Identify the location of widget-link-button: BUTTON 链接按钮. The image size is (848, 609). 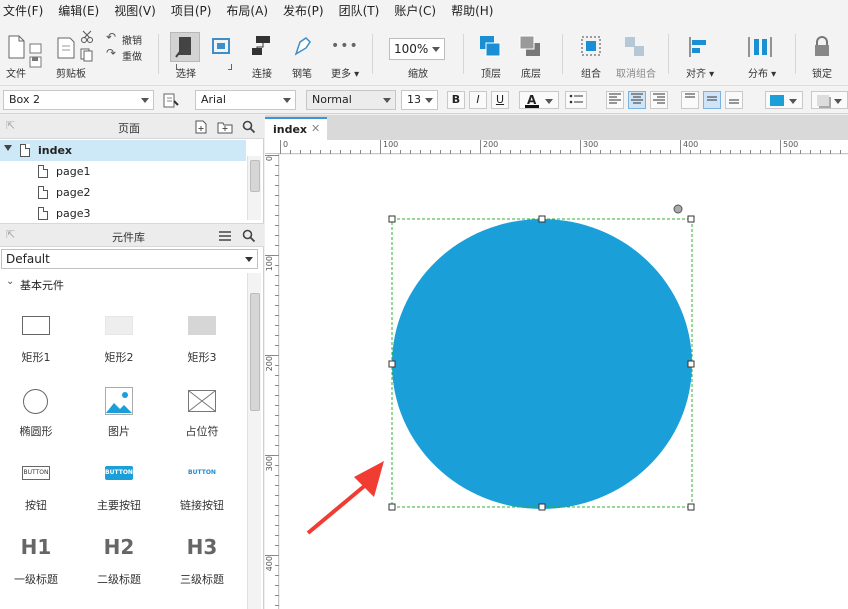
(202, 485).